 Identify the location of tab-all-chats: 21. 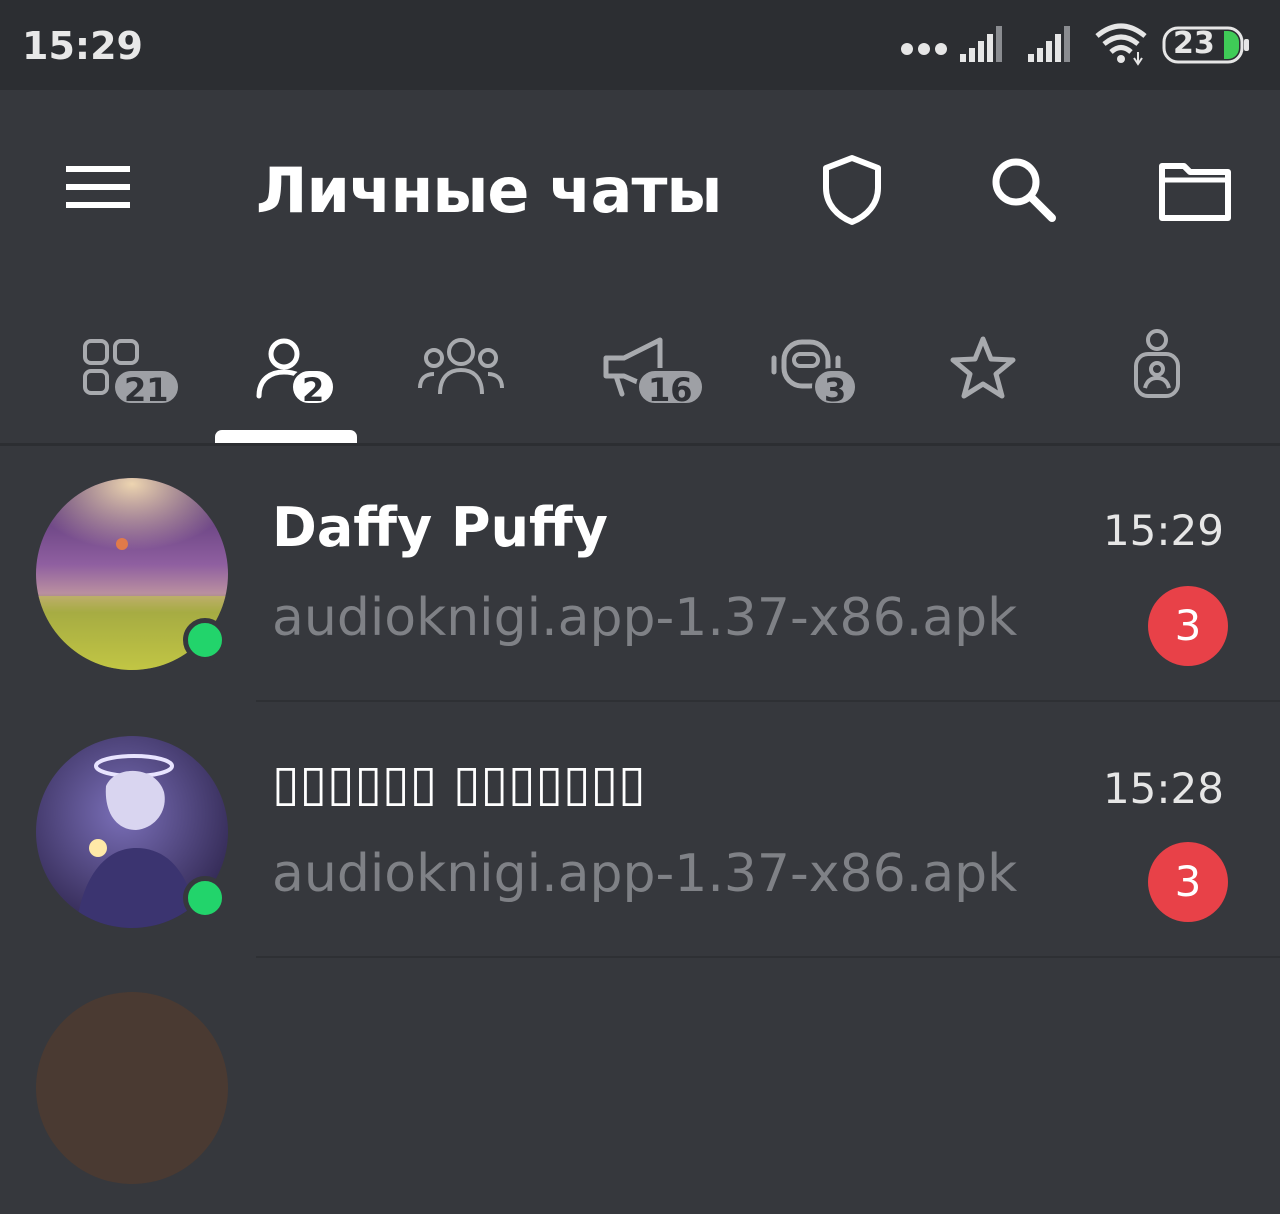
(130, 372).